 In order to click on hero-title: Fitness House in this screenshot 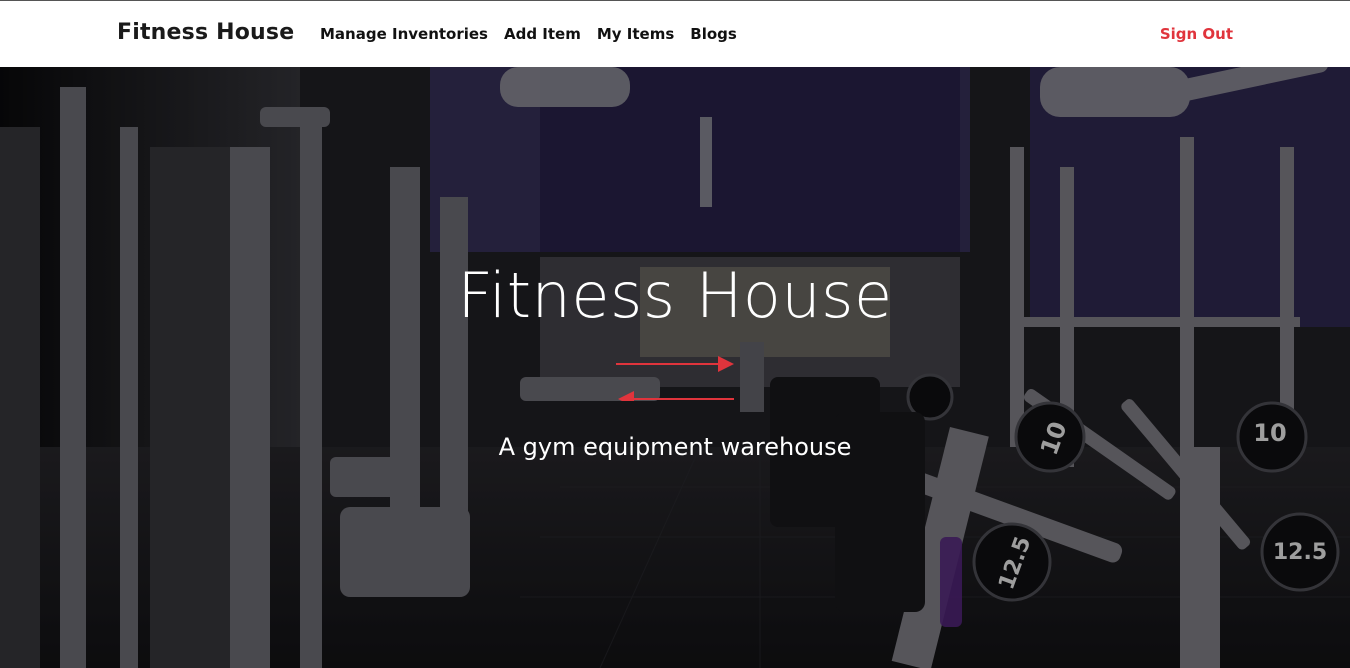, I will do `click(675, 295)`.